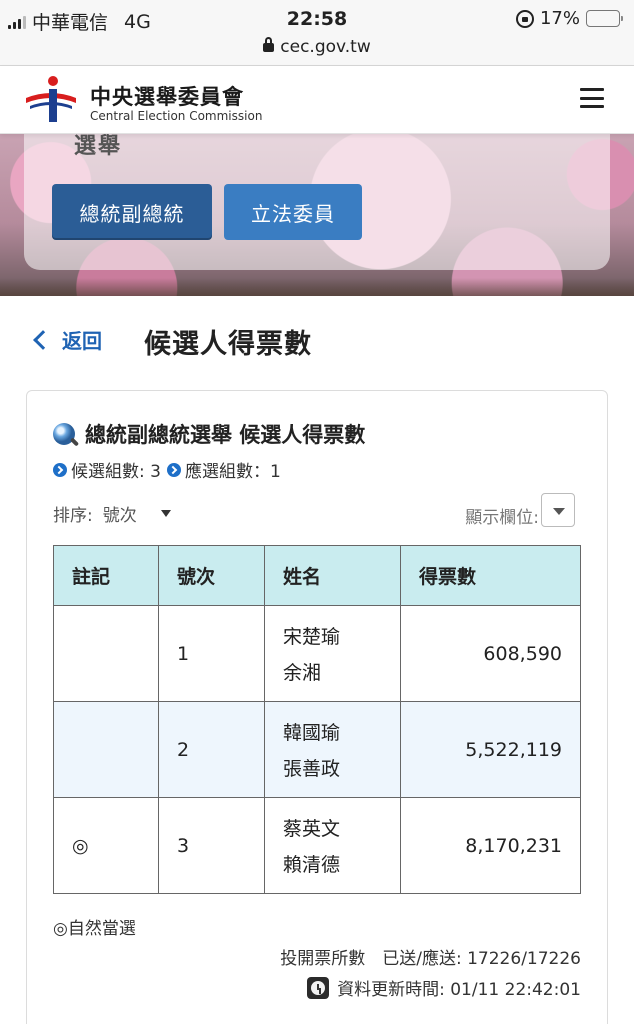  What do you see at coordinates (558, 510) in the screenshot?
I see `columns-dropdown-button` at bounding box center [558, 510].